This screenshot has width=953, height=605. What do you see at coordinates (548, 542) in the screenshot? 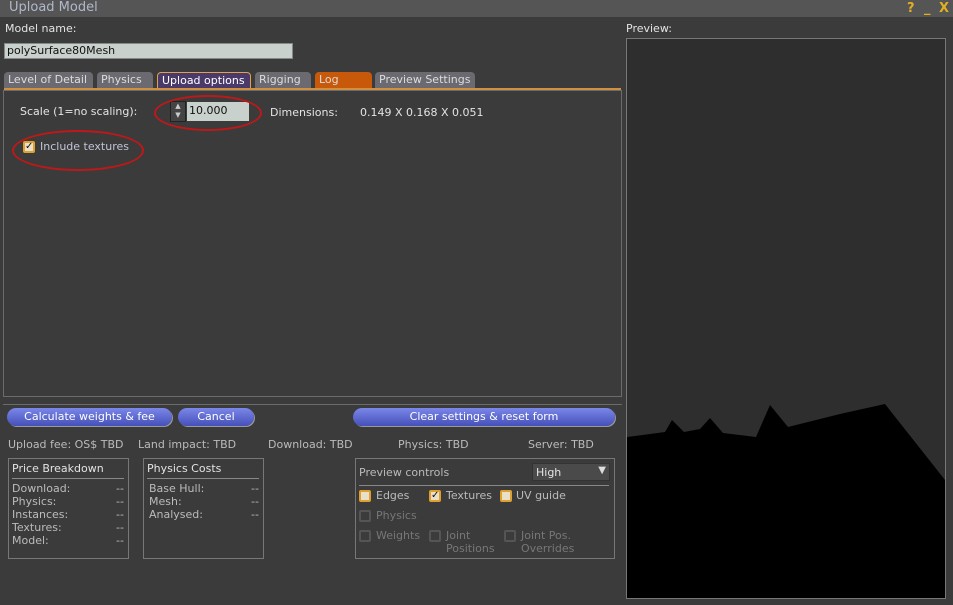
I see `joint-pos-overrides-label: Joint Pos. Overrides` at bounding box center [548, 542].